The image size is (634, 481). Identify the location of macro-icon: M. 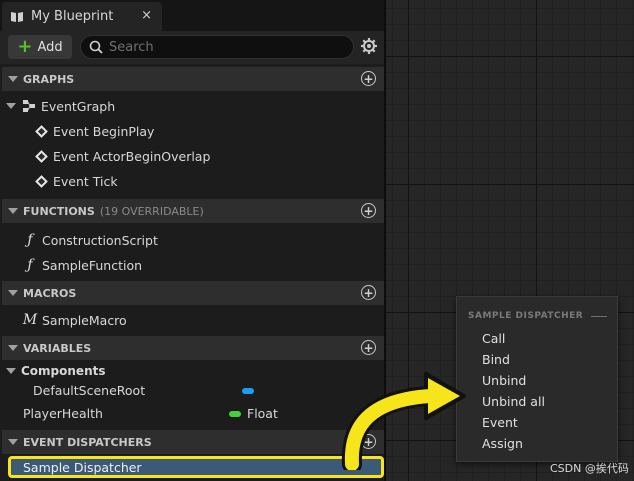
(30, 320).